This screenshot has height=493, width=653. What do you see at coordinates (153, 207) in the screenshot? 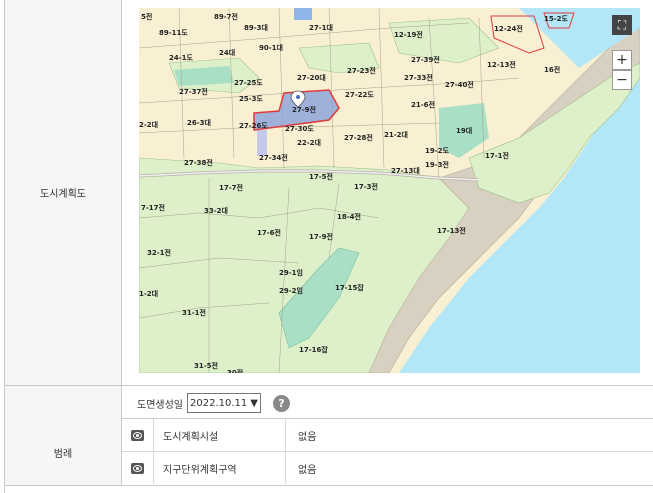
I see `parcel-label: 7-17전` at bounding box center [153, 207].